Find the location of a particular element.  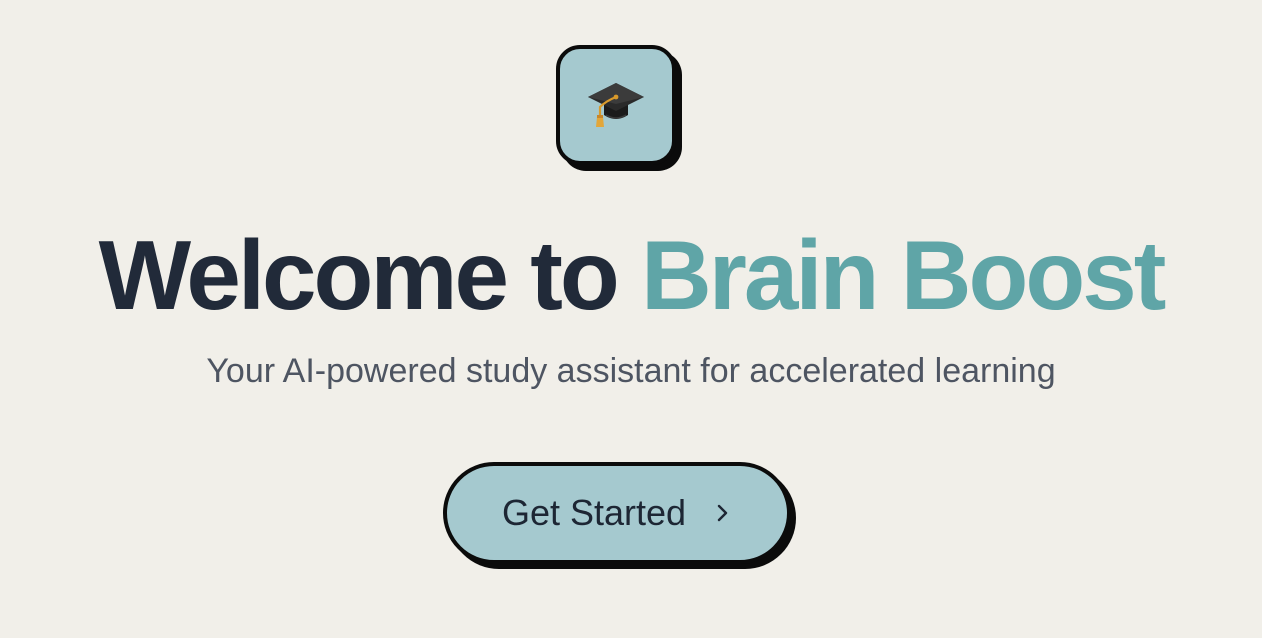

get-started-label: Get Started is located at coordinates (594, 512).